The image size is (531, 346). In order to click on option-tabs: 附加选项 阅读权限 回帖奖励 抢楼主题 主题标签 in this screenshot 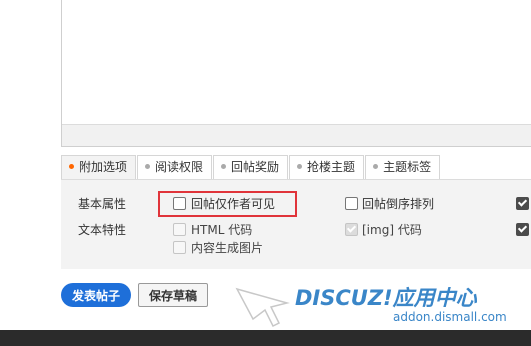, I will do `click(251, 167)`.